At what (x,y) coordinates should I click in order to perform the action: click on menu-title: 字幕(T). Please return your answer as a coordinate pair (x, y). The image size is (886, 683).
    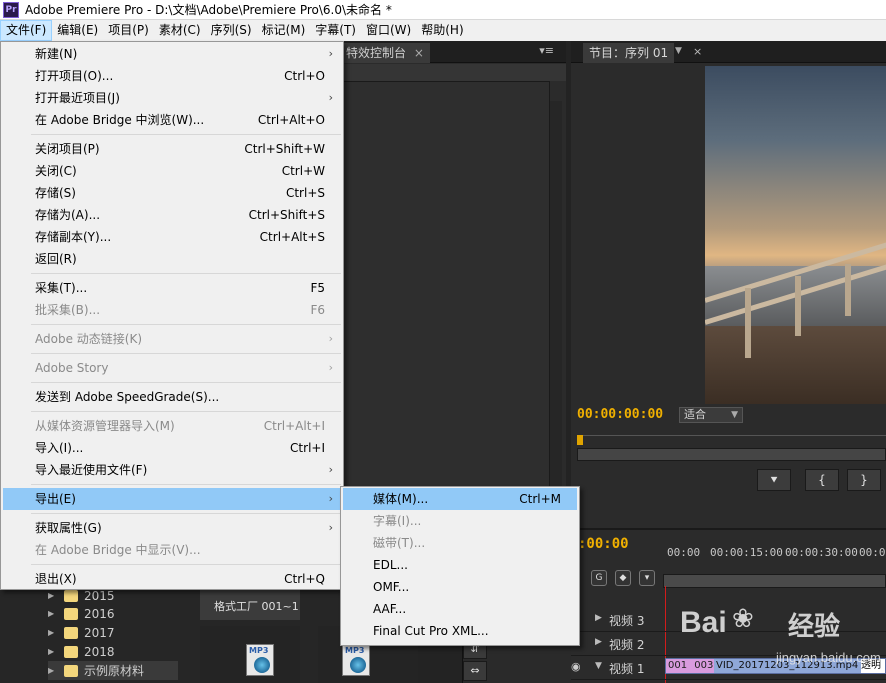
    Looking at the image, I should click on (335, 30).